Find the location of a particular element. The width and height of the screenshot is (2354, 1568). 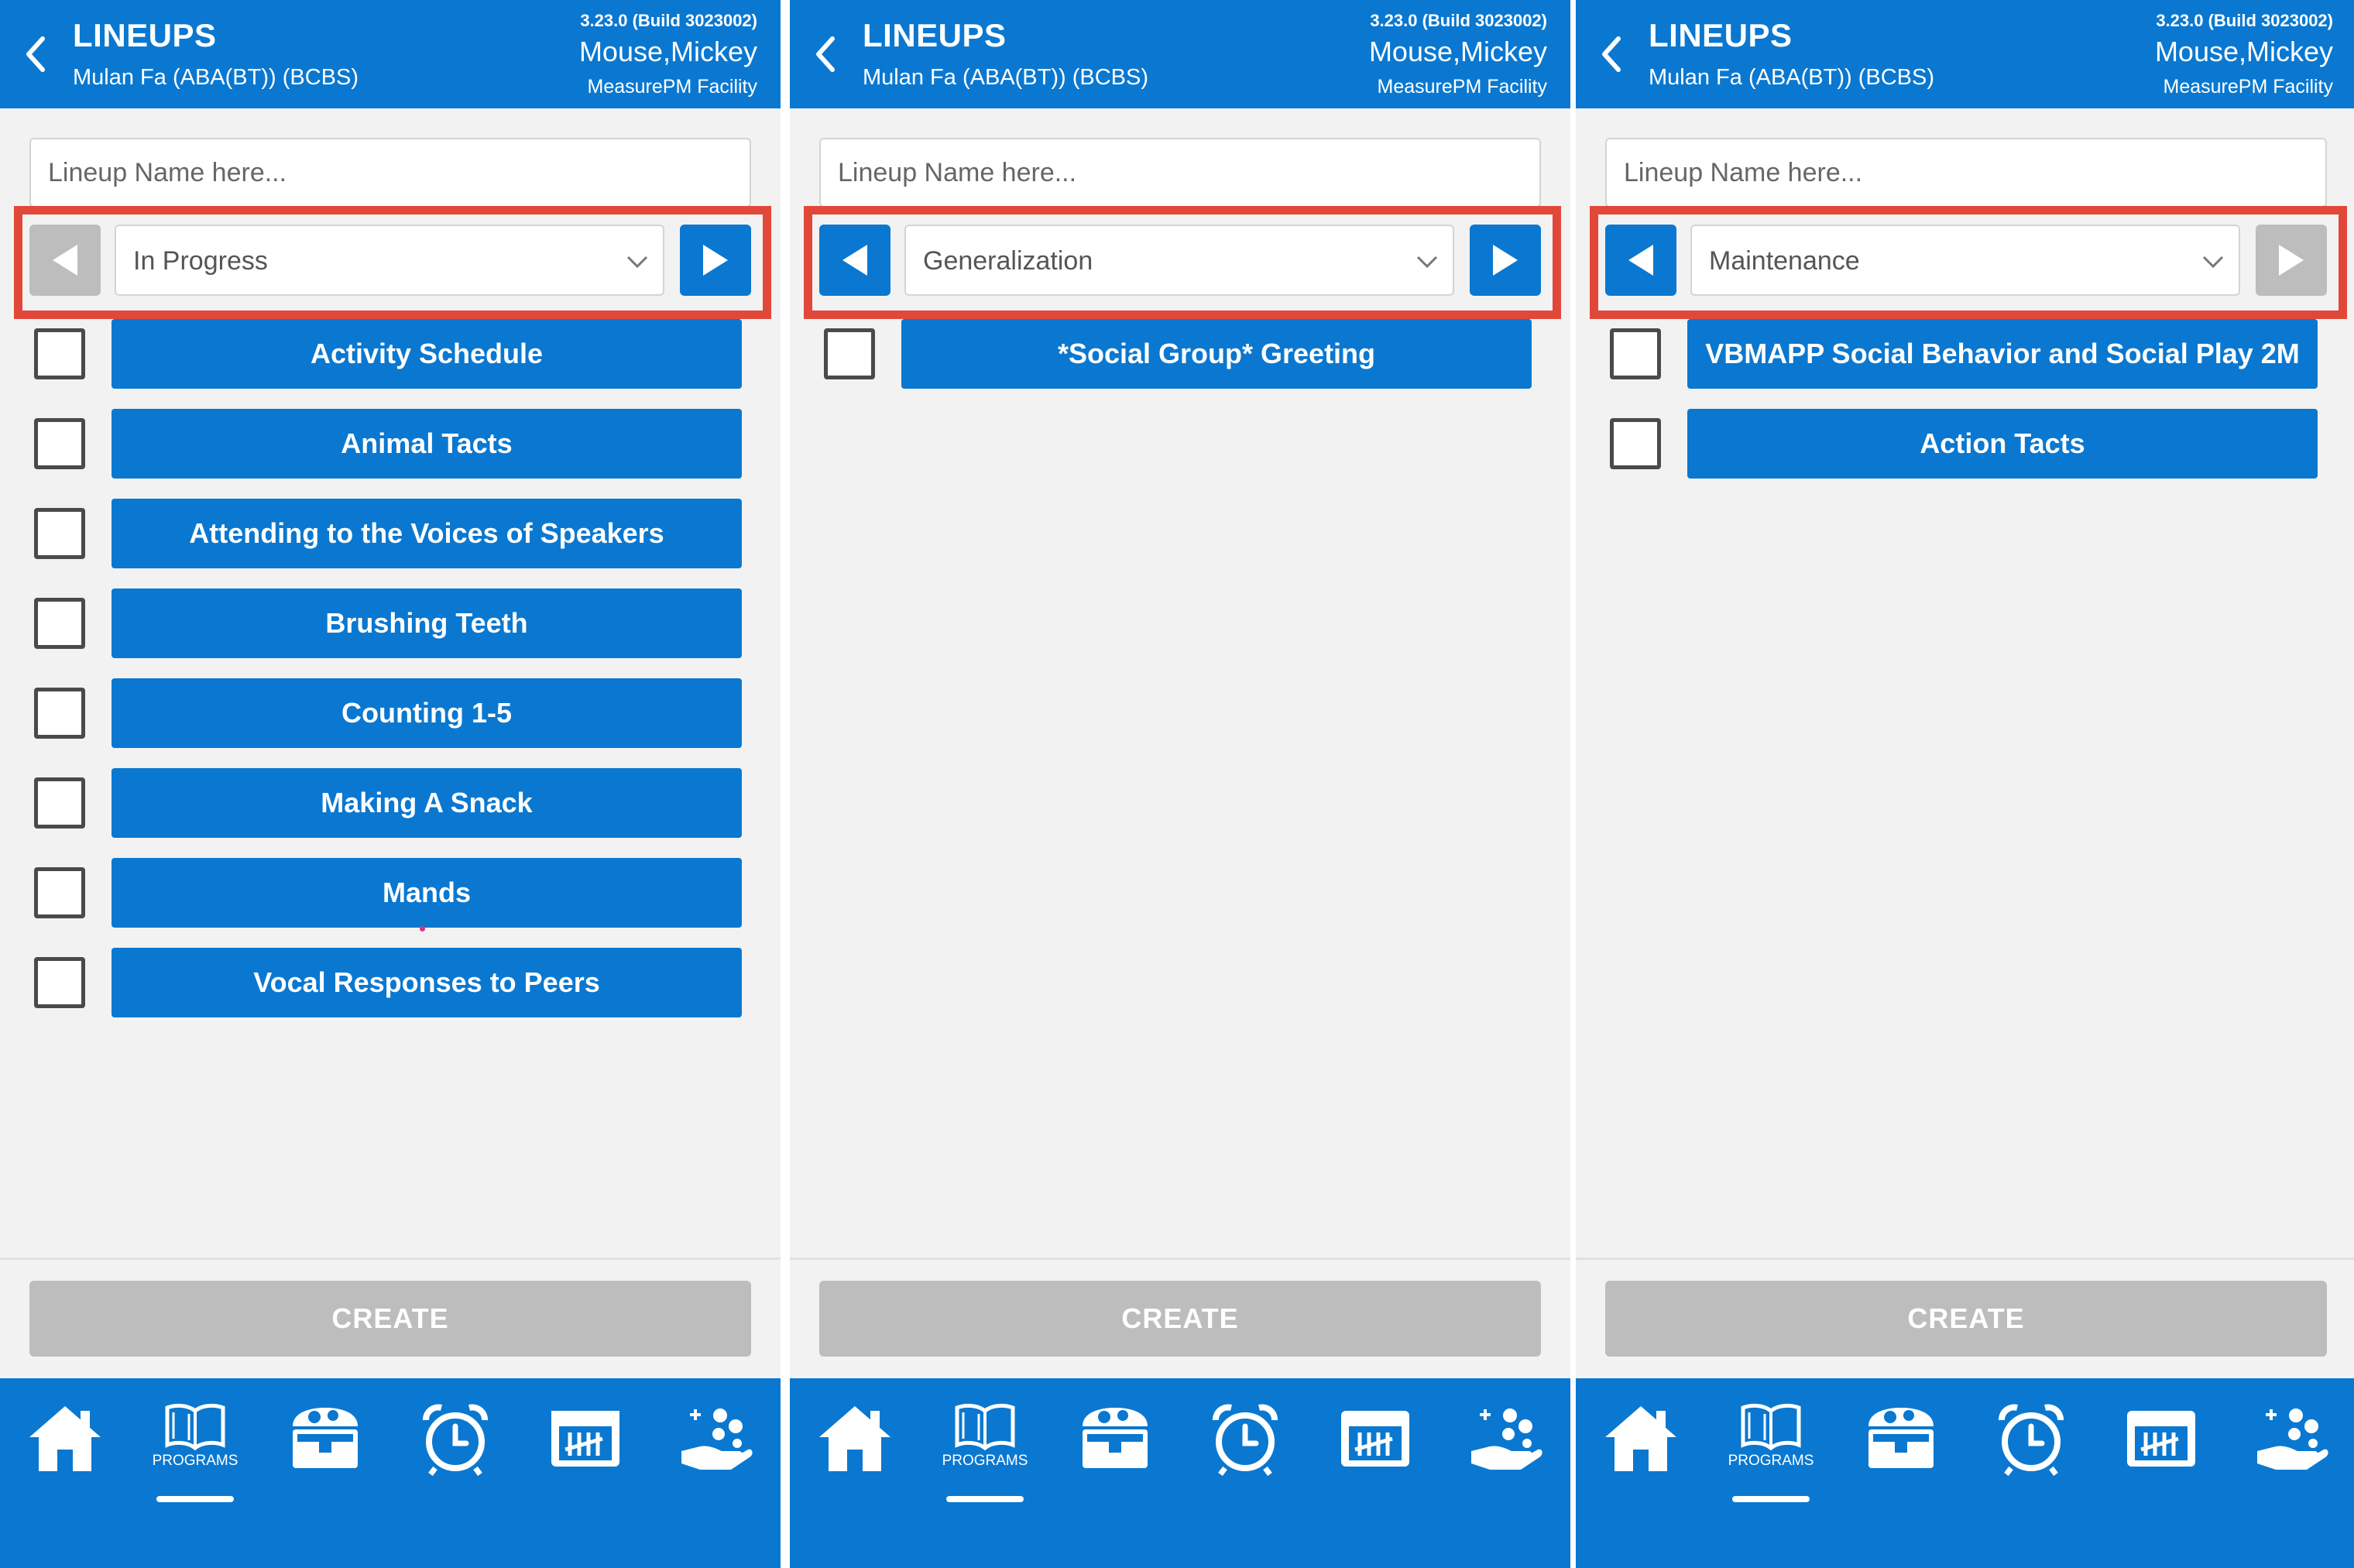

page-title: LINEUPS is located at coordinates (1721, 35).